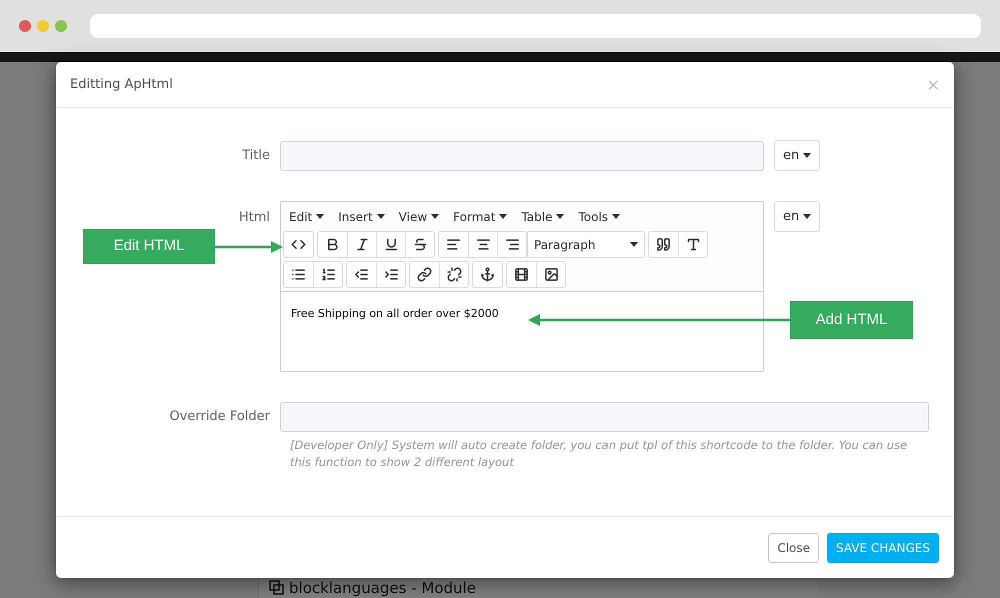 The image size is (1000, 598). Describe the element at coordinates (332, 244) in the screenshot. I see `bold-icon` at that location.